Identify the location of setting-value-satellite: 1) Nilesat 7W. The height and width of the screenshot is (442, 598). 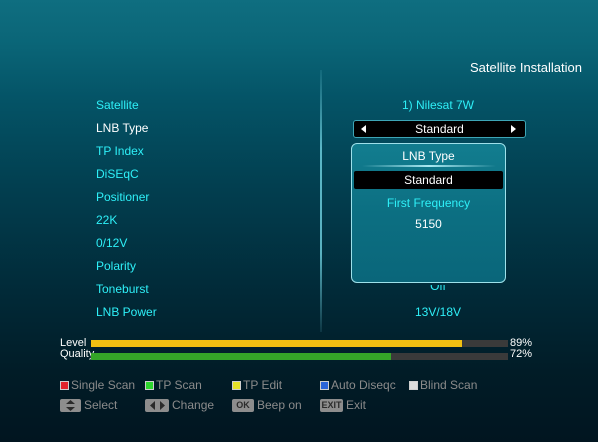
(438, 105).